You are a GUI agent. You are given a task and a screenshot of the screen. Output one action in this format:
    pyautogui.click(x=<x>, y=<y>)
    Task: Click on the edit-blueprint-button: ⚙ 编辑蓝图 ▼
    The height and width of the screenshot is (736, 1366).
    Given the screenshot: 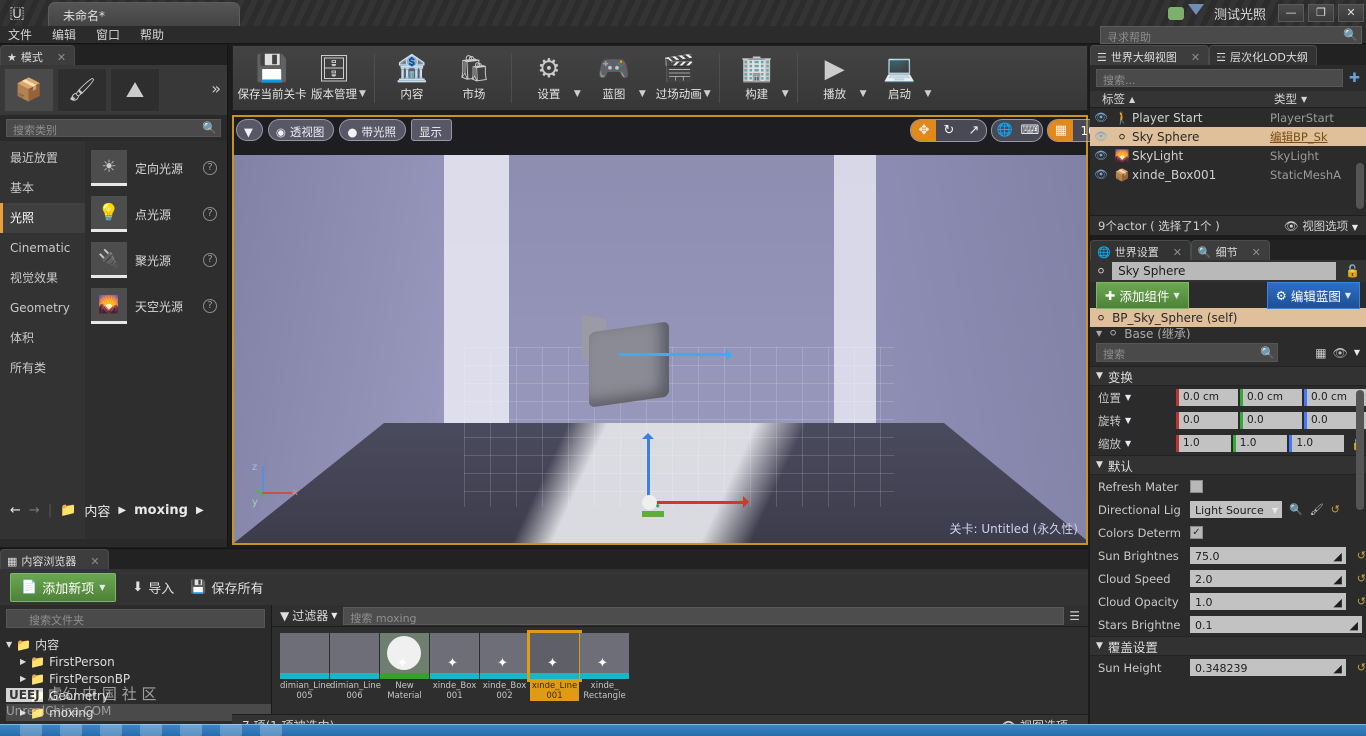 What is the action you would take?
    pyautogui.click(x=1313, y=295)
    